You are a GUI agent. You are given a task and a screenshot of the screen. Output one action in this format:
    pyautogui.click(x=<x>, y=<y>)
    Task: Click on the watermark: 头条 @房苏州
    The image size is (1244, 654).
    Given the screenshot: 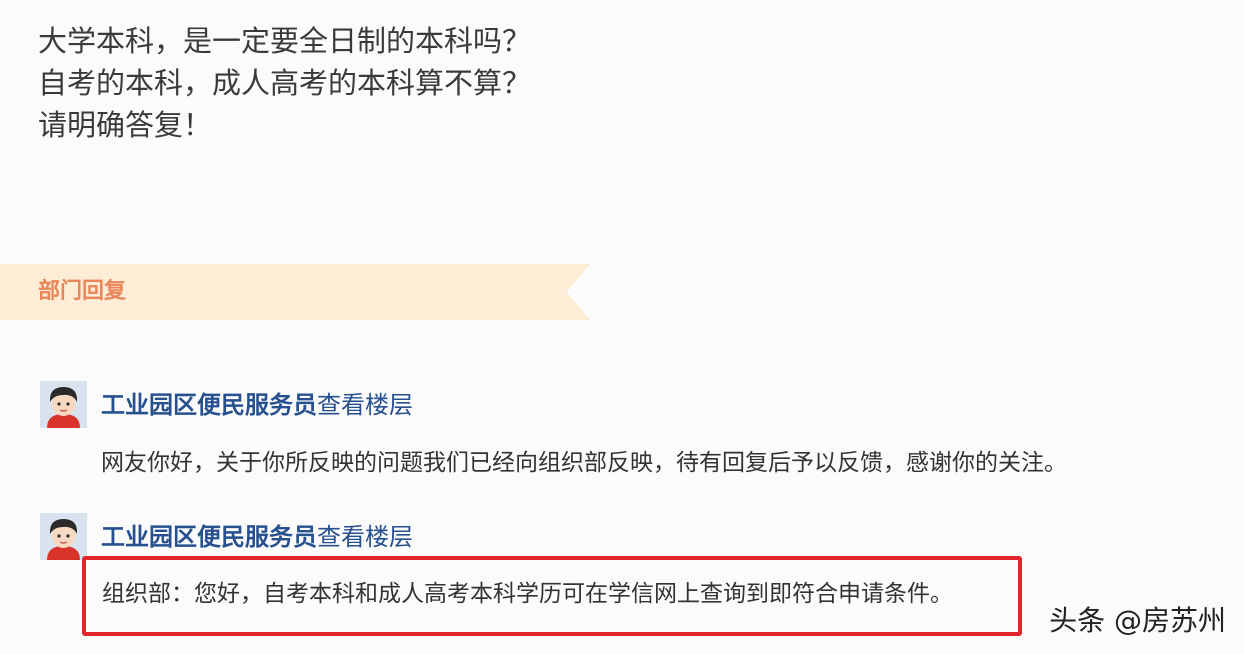 What is the action you would take?
    pyautogui.click(x=1137, y=620)
    